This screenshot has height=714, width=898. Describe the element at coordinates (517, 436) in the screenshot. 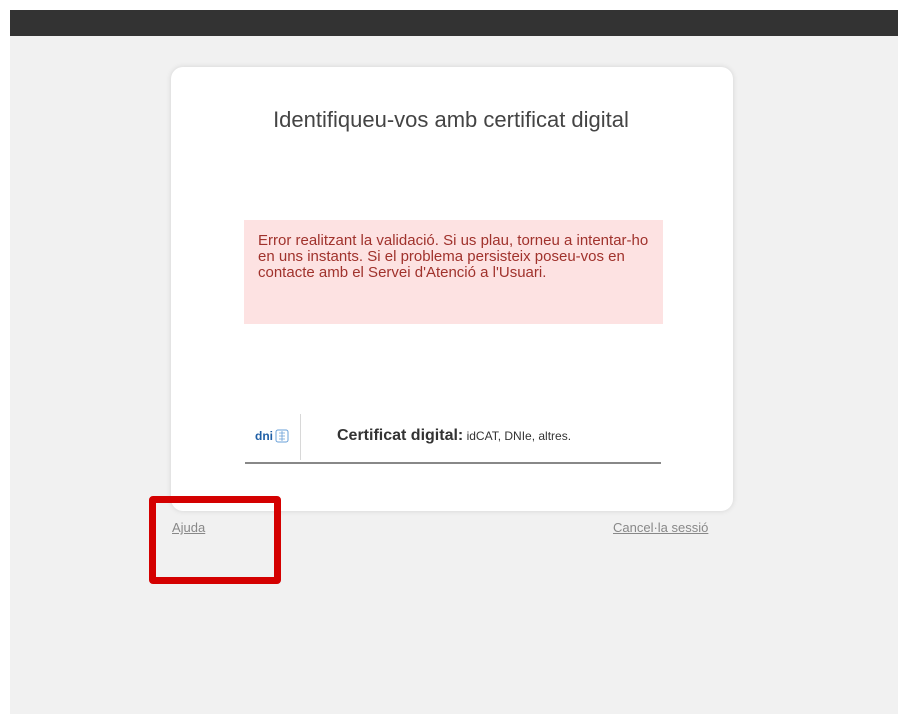

I see `certificate-label-detail: idCAT, DNIe, altres.` at that location.